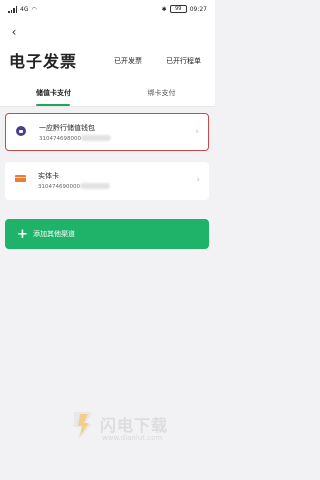  I want to click on card-name: 实体卡, so click(48, 176).